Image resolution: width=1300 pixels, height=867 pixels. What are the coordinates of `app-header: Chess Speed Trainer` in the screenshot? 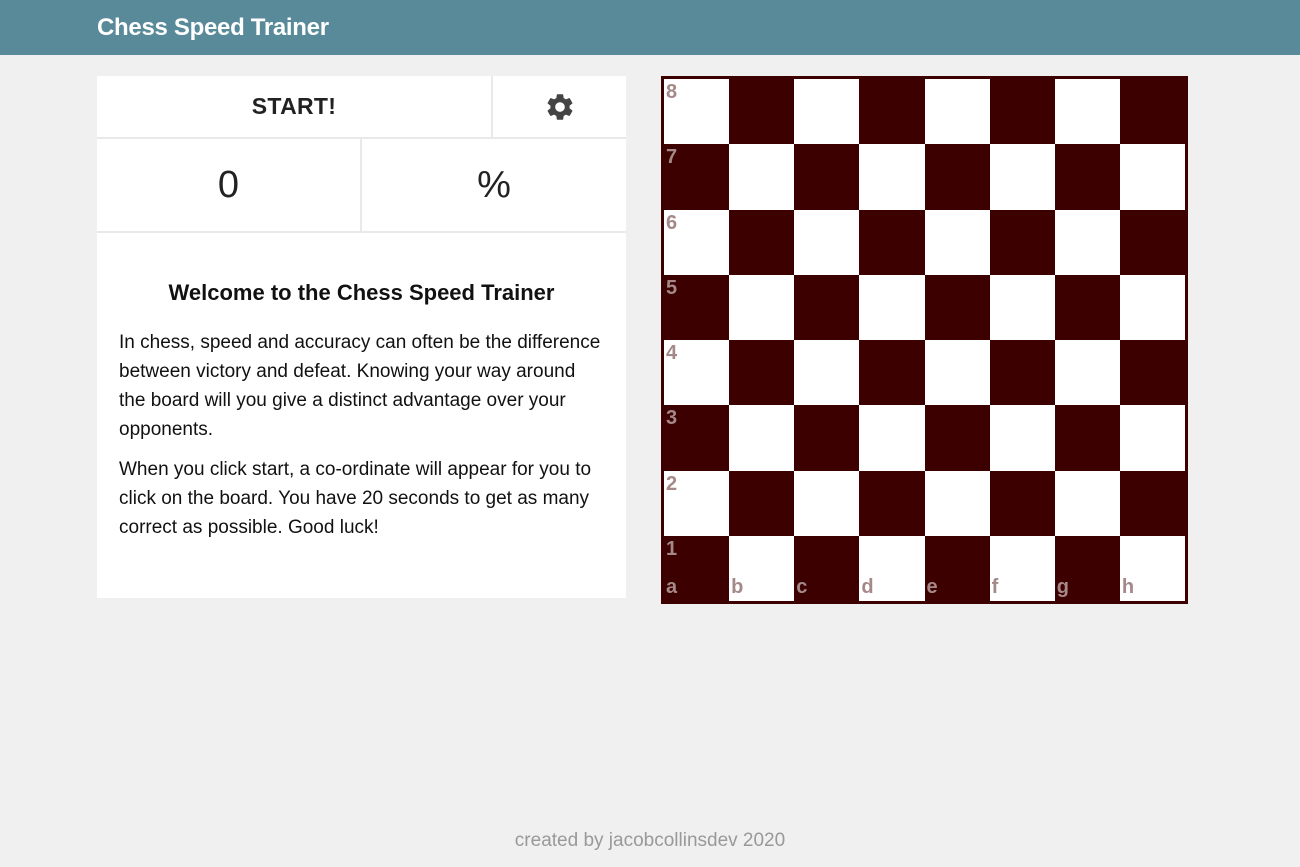 It's located at (650, 27).